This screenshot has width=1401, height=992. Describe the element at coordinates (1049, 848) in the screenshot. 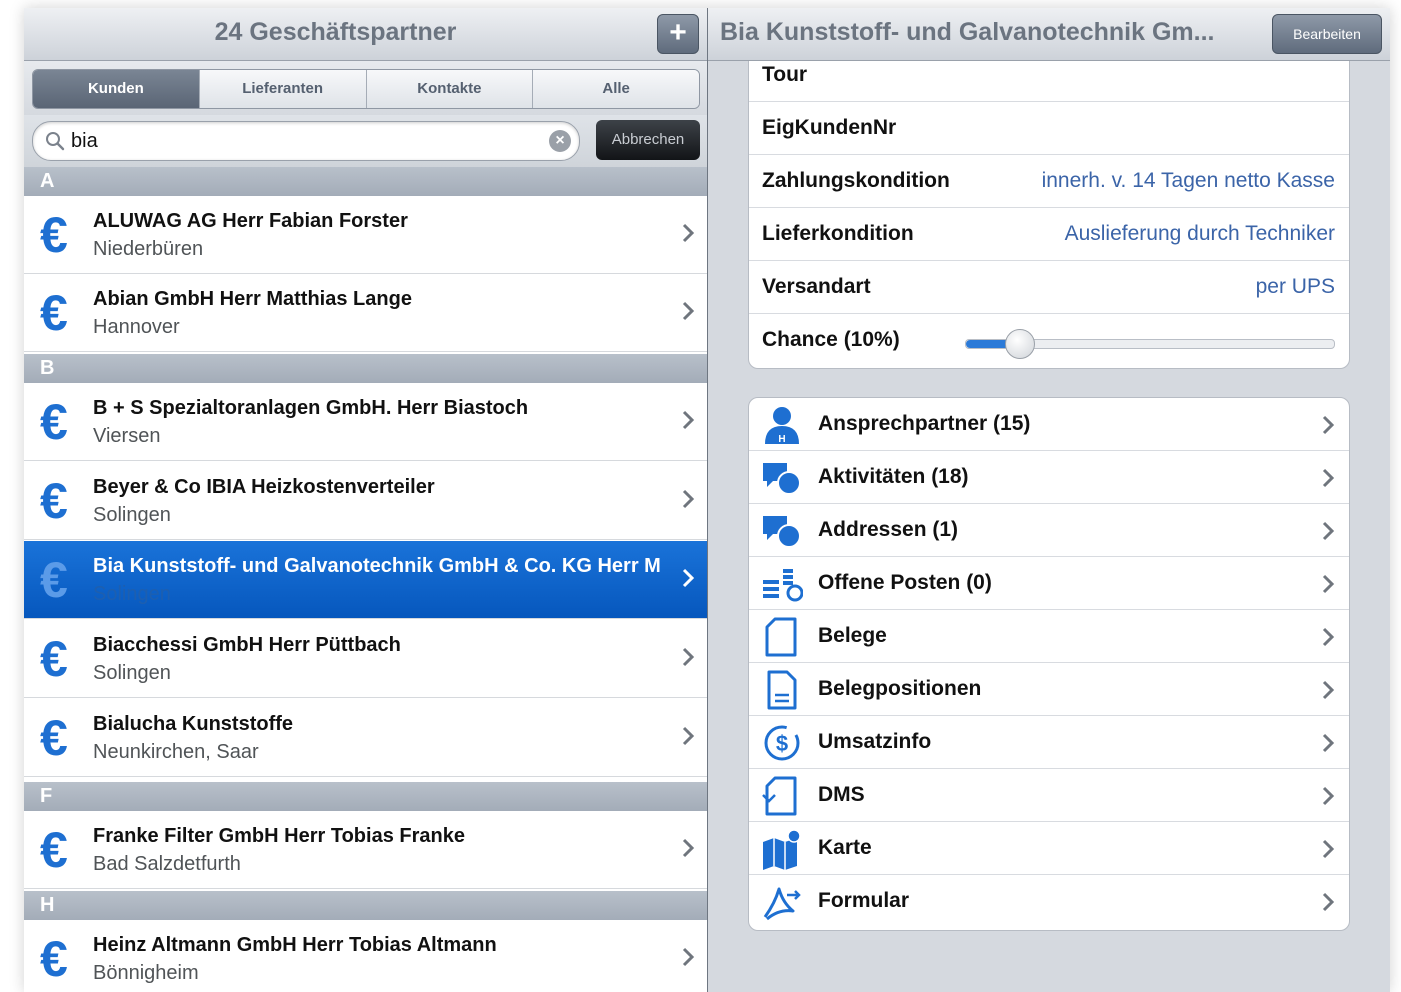

I see `link-karte: Karte` at that location.